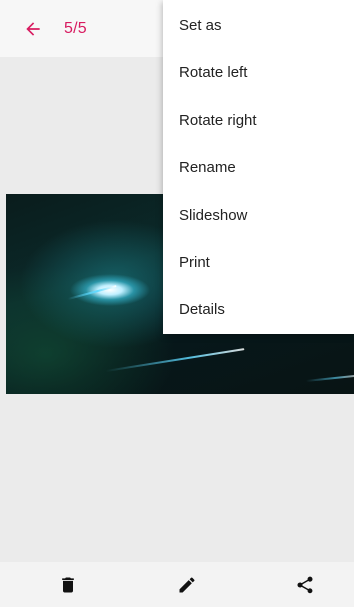 The height and width of the screenshot is (607, 354). I want to click on delete-button, so click(68, 585).